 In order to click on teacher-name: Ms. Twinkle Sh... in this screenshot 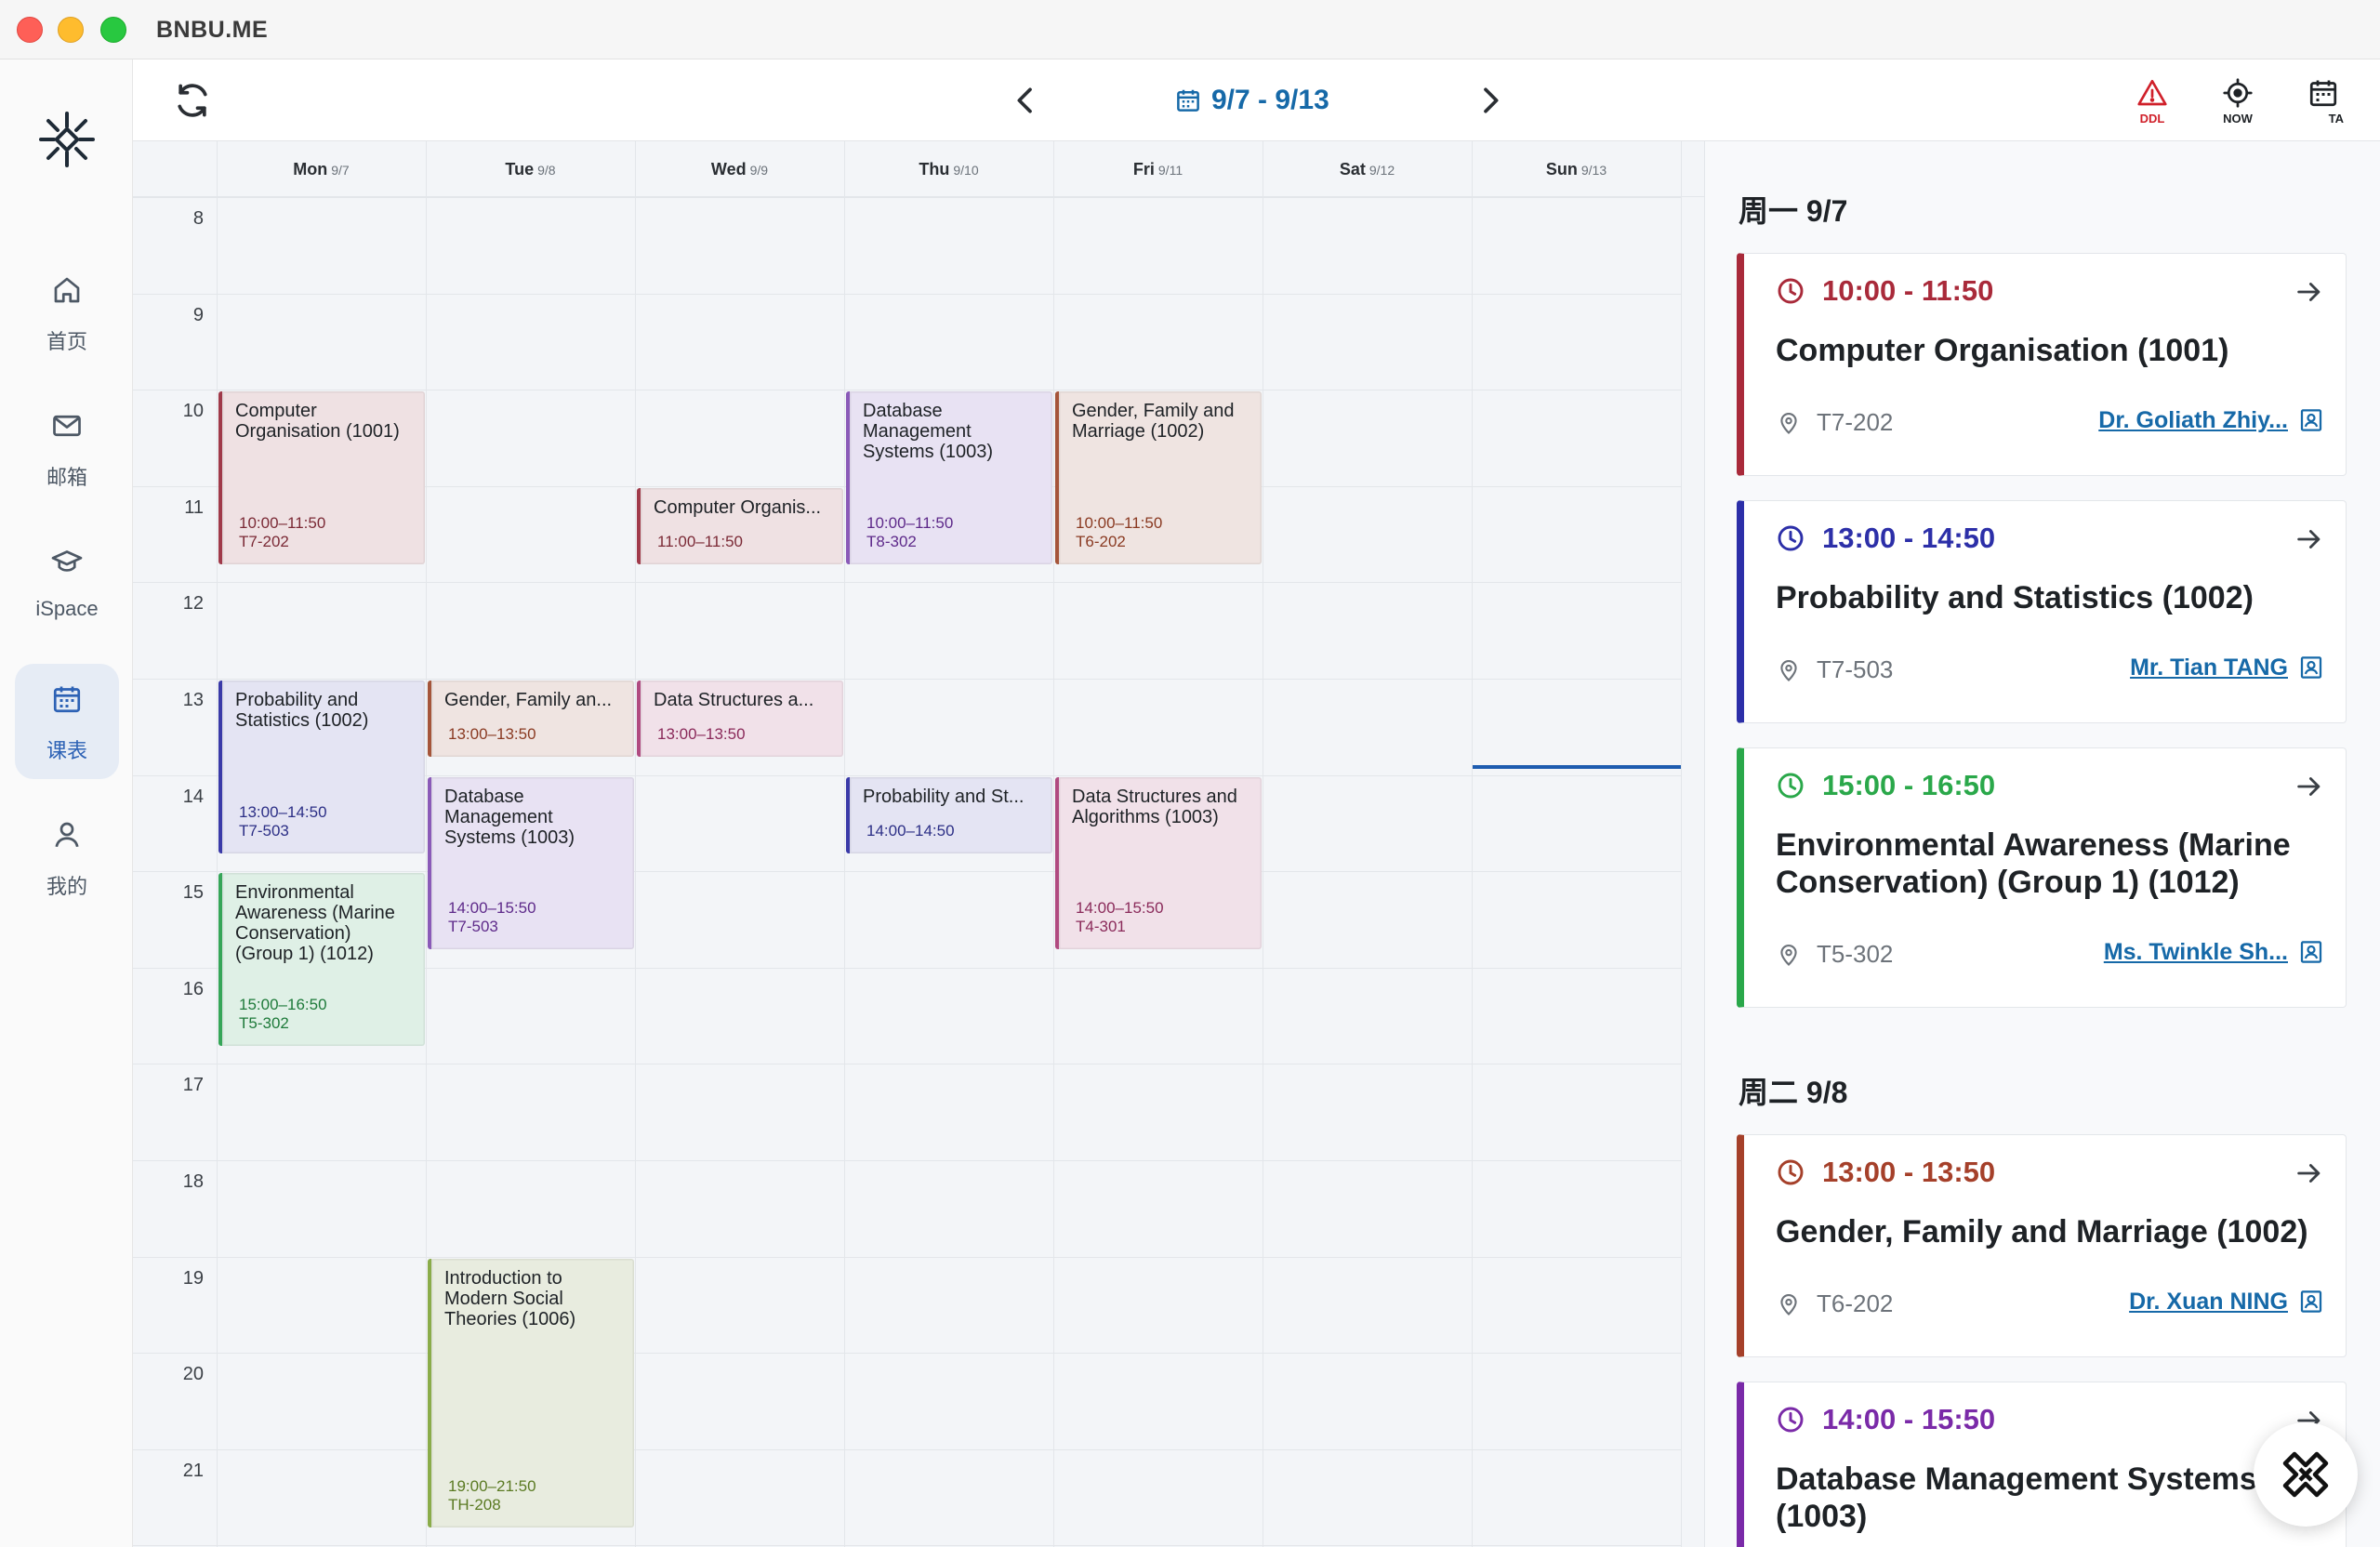, I will do `click(2196, 952)`.